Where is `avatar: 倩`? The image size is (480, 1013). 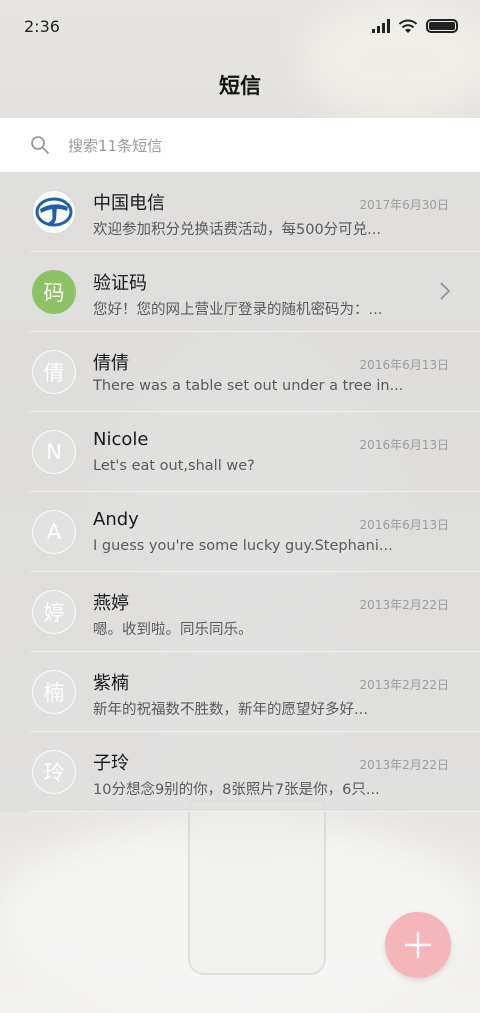
avatar: 倩 is located at coordinates (54, 372).